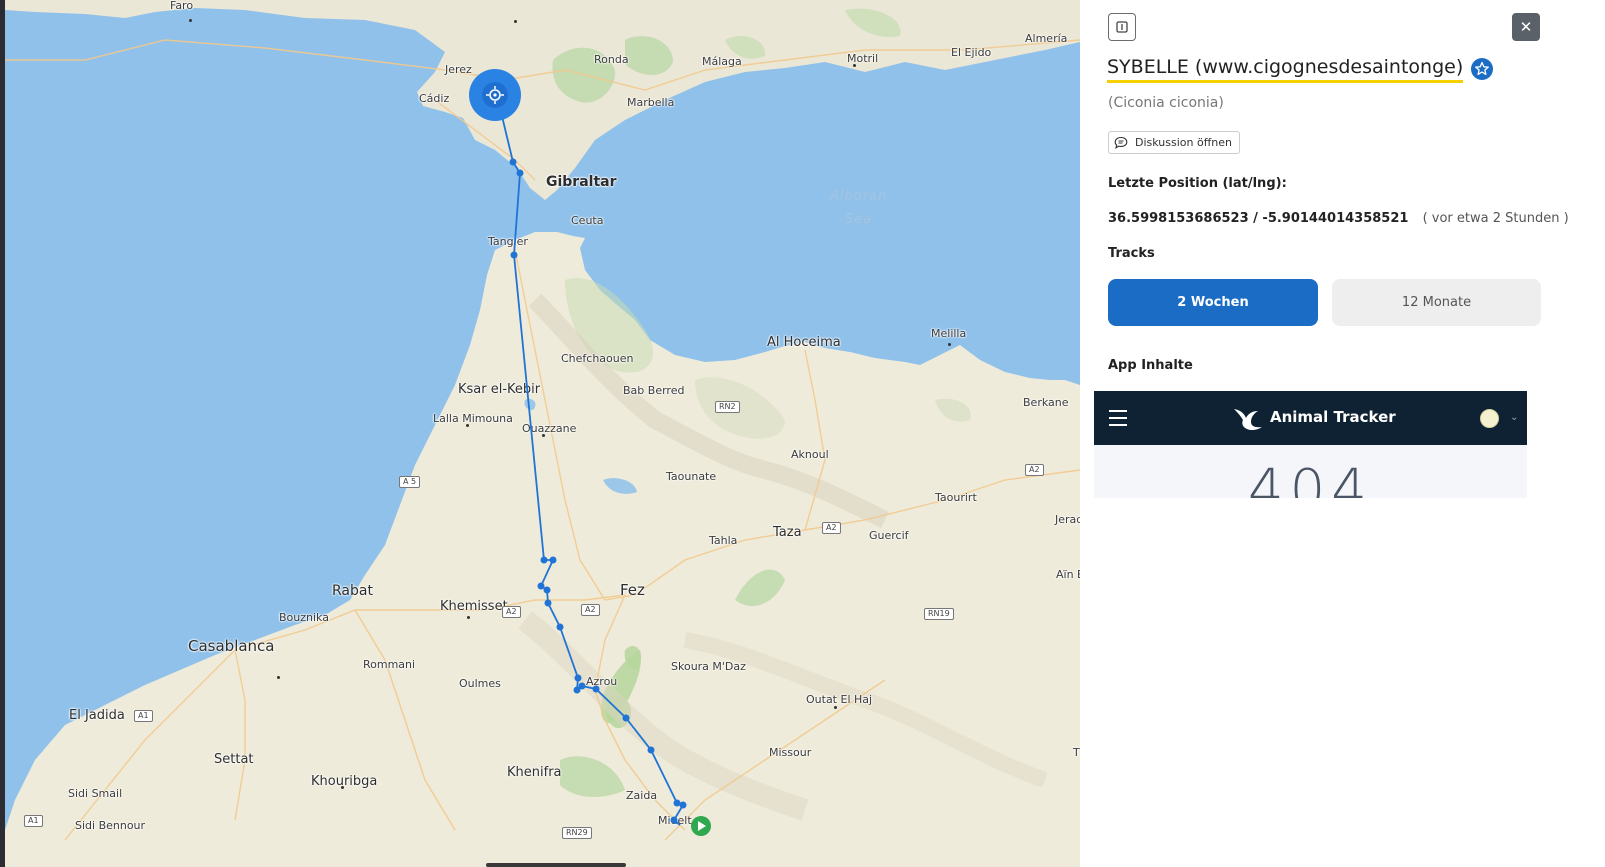 The image size is (1605, 867). I want to click on app-header: Animal Tracker ⌄, so click(1310, 418).